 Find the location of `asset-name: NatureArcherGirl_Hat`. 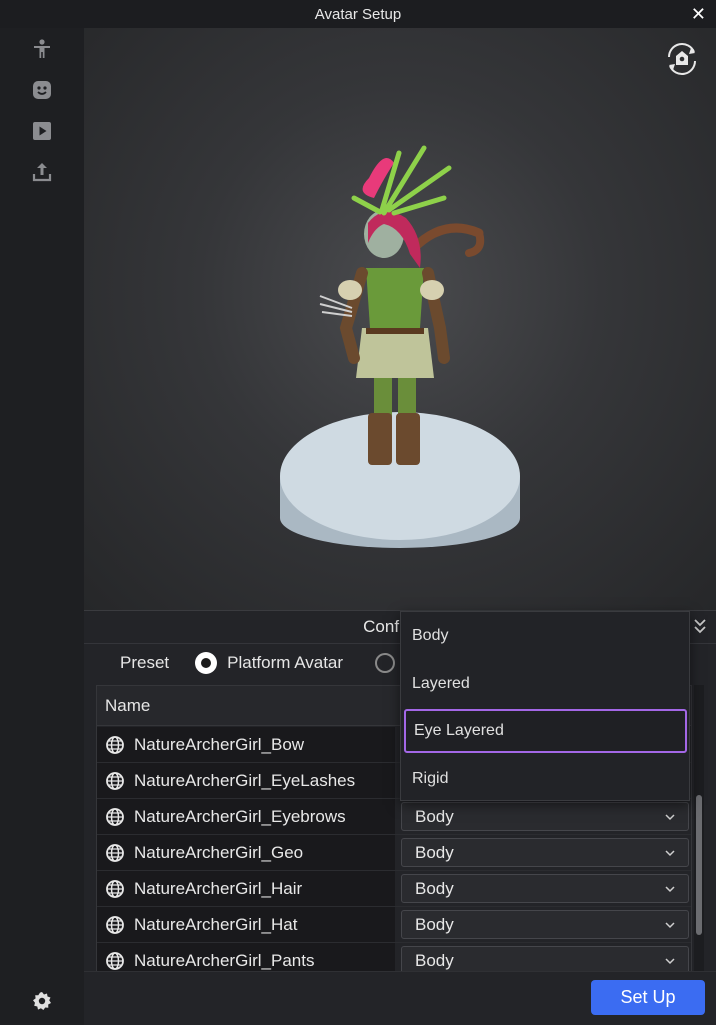

asset-name: NatureArcherGirl_Hat is located at coordinates (216, 924).